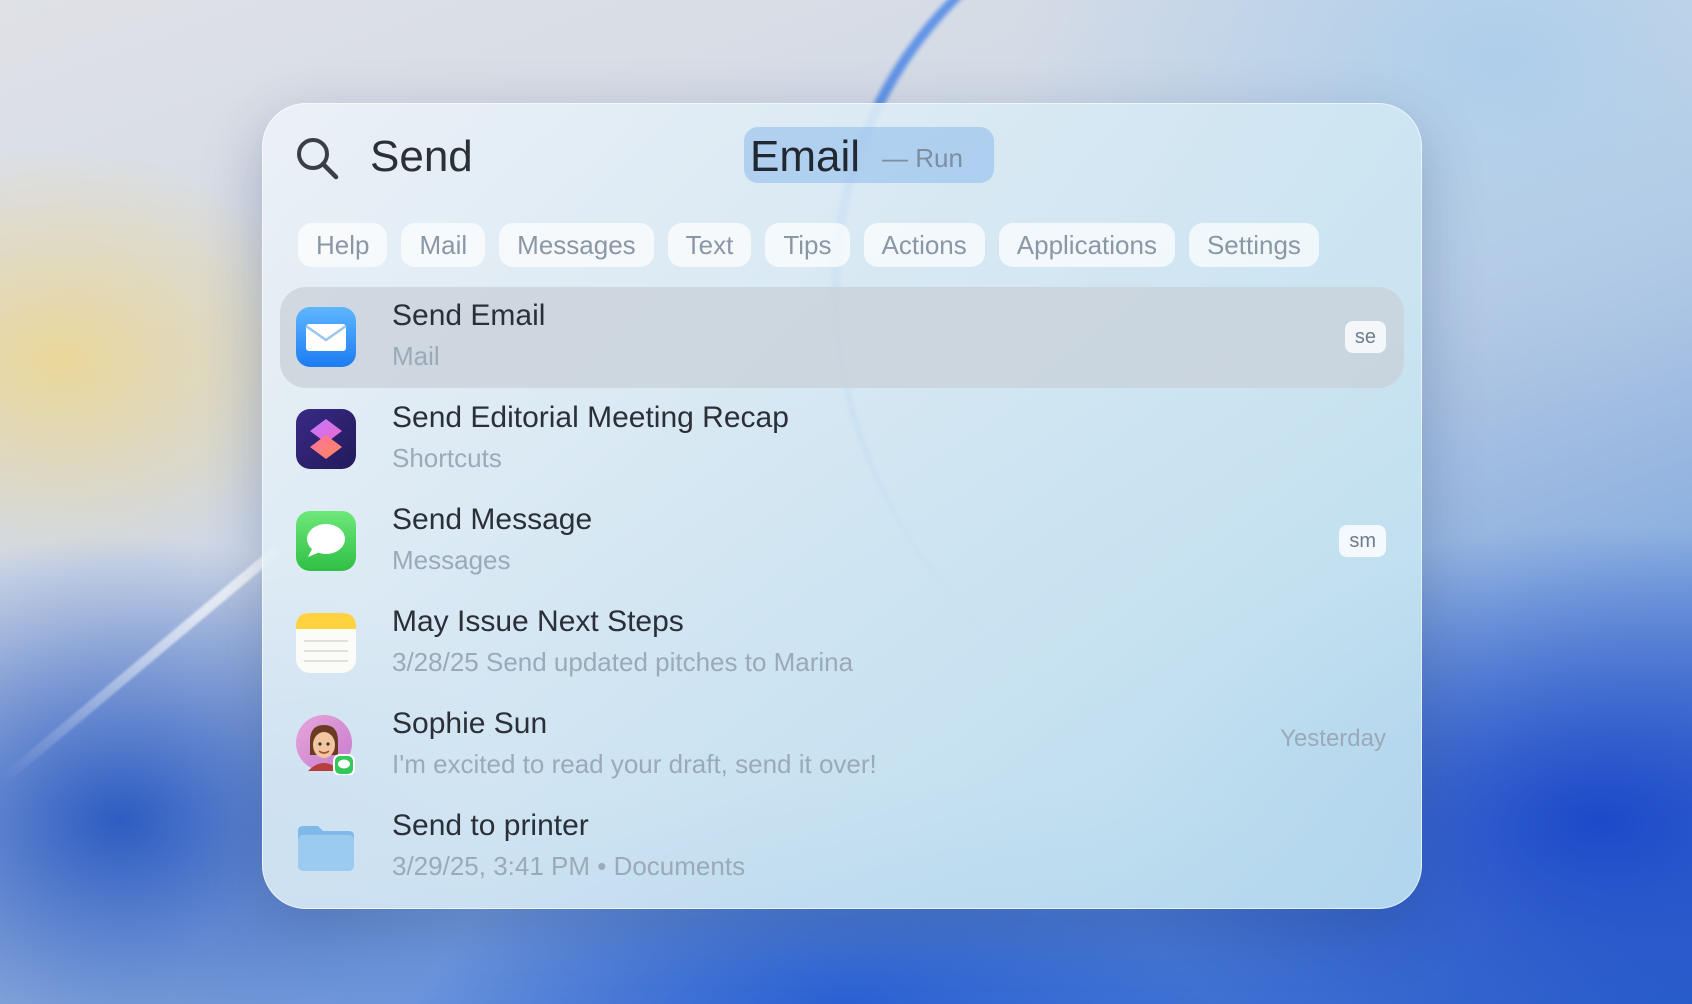  I want to click on result-subtitle: Shortcuts, so click(447, 458).